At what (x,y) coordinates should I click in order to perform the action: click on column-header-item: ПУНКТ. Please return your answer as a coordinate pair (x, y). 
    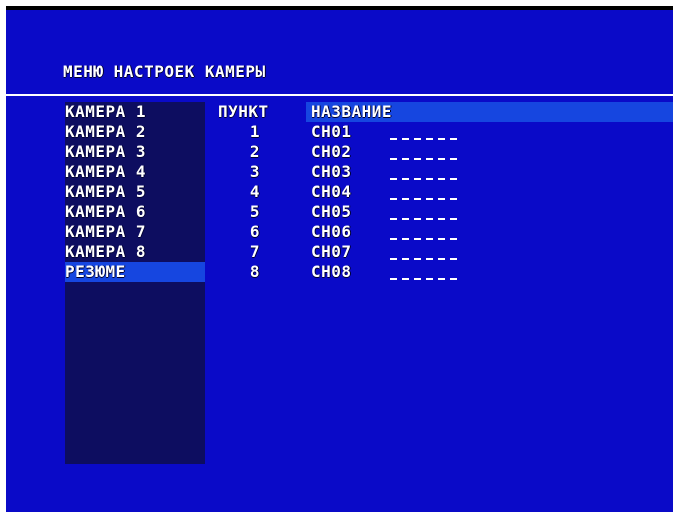
    Looking at the image, I should click on (243, 111).